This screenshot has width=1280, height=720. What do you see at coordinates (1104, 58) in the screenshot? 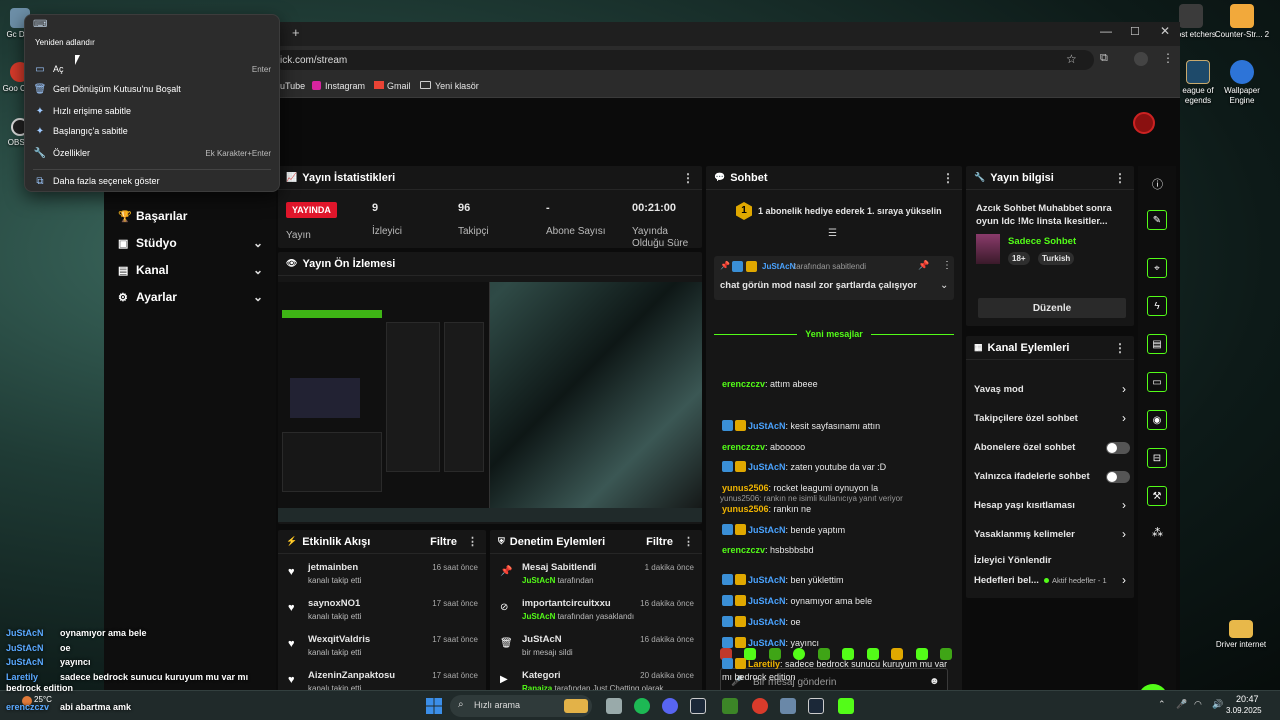
I see `extensions-icon: ⧉` at bounding box center [1104, 58].